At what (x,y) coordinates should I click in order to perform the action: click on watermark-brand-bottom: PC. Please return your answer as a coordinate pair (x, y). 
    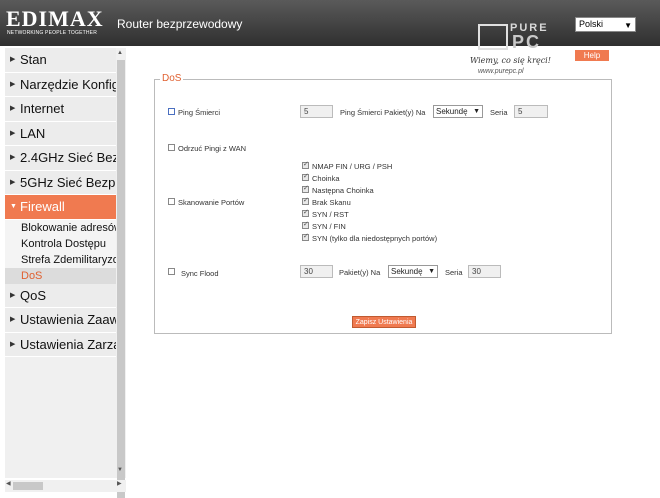
    Looking at the image, I should click on (527, 42).